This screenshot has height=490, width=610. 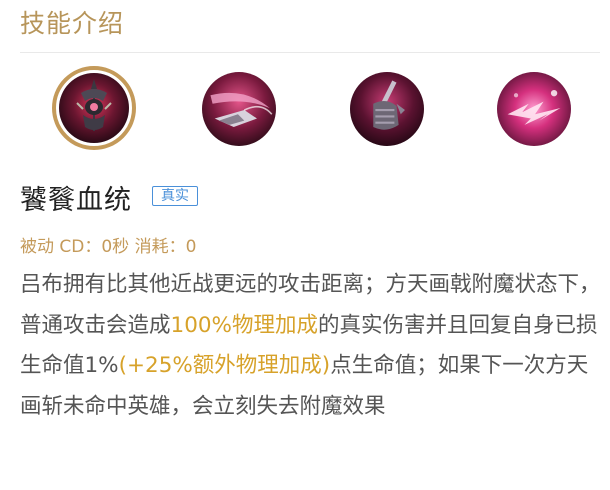 What do you see at coordinates (175, 196) in the screenshot?
I see `damage-type-badge: 真实` at bounding box center [175, 196].